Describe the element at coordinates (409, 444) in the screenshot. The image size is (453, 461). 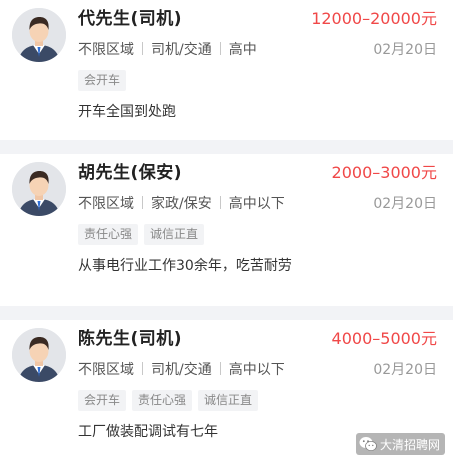
I see `watermark-text: 大清招聘网` at that location.